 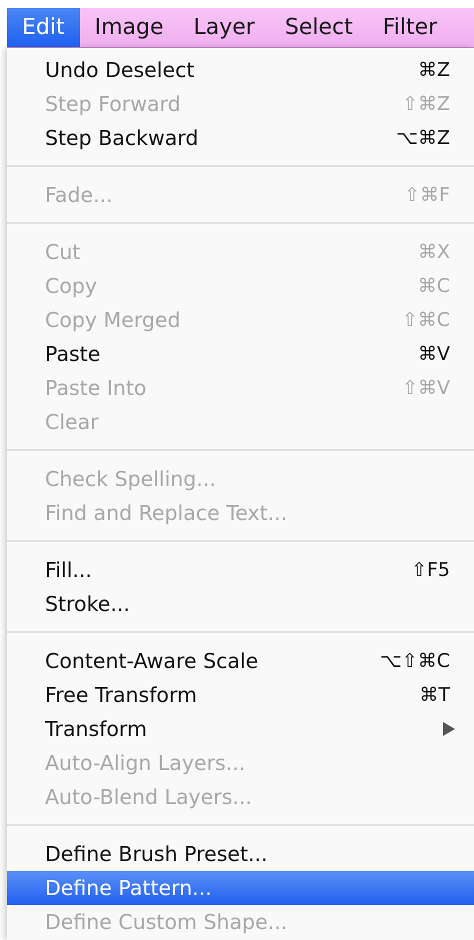 I want to click on shortcut-label: ⌘V, so click(x=434, y=354).